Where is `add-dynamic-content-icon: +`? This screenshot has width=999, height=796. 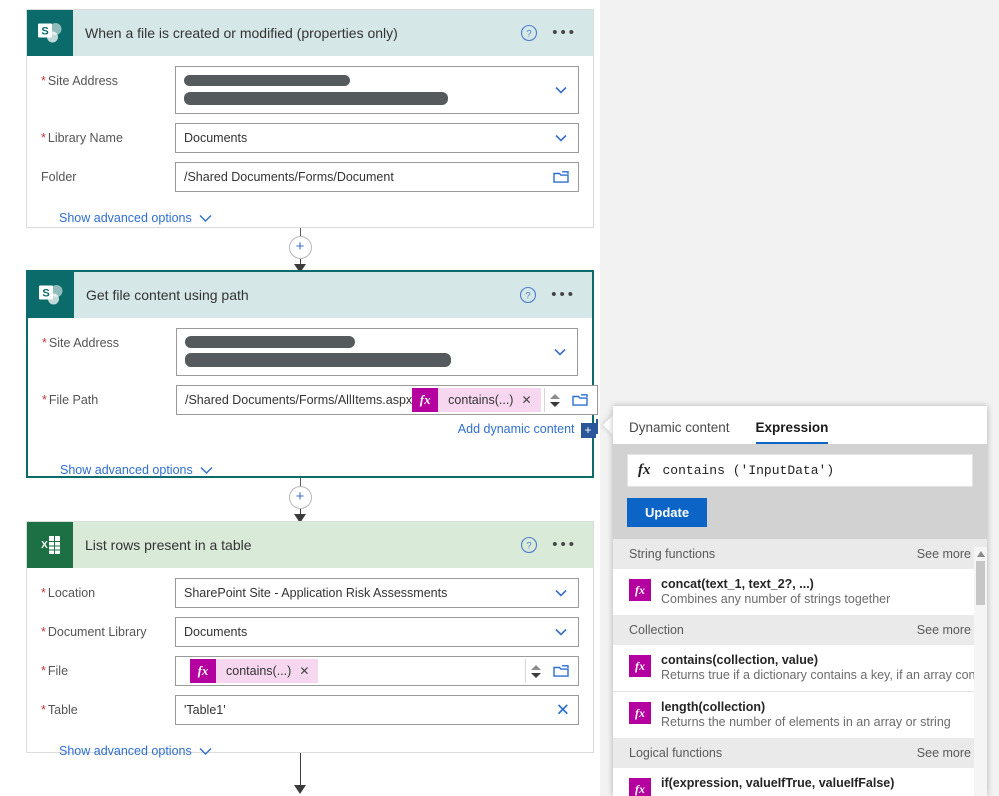 add-dynamic-content-icon: + is located at coordinates (589, 428).